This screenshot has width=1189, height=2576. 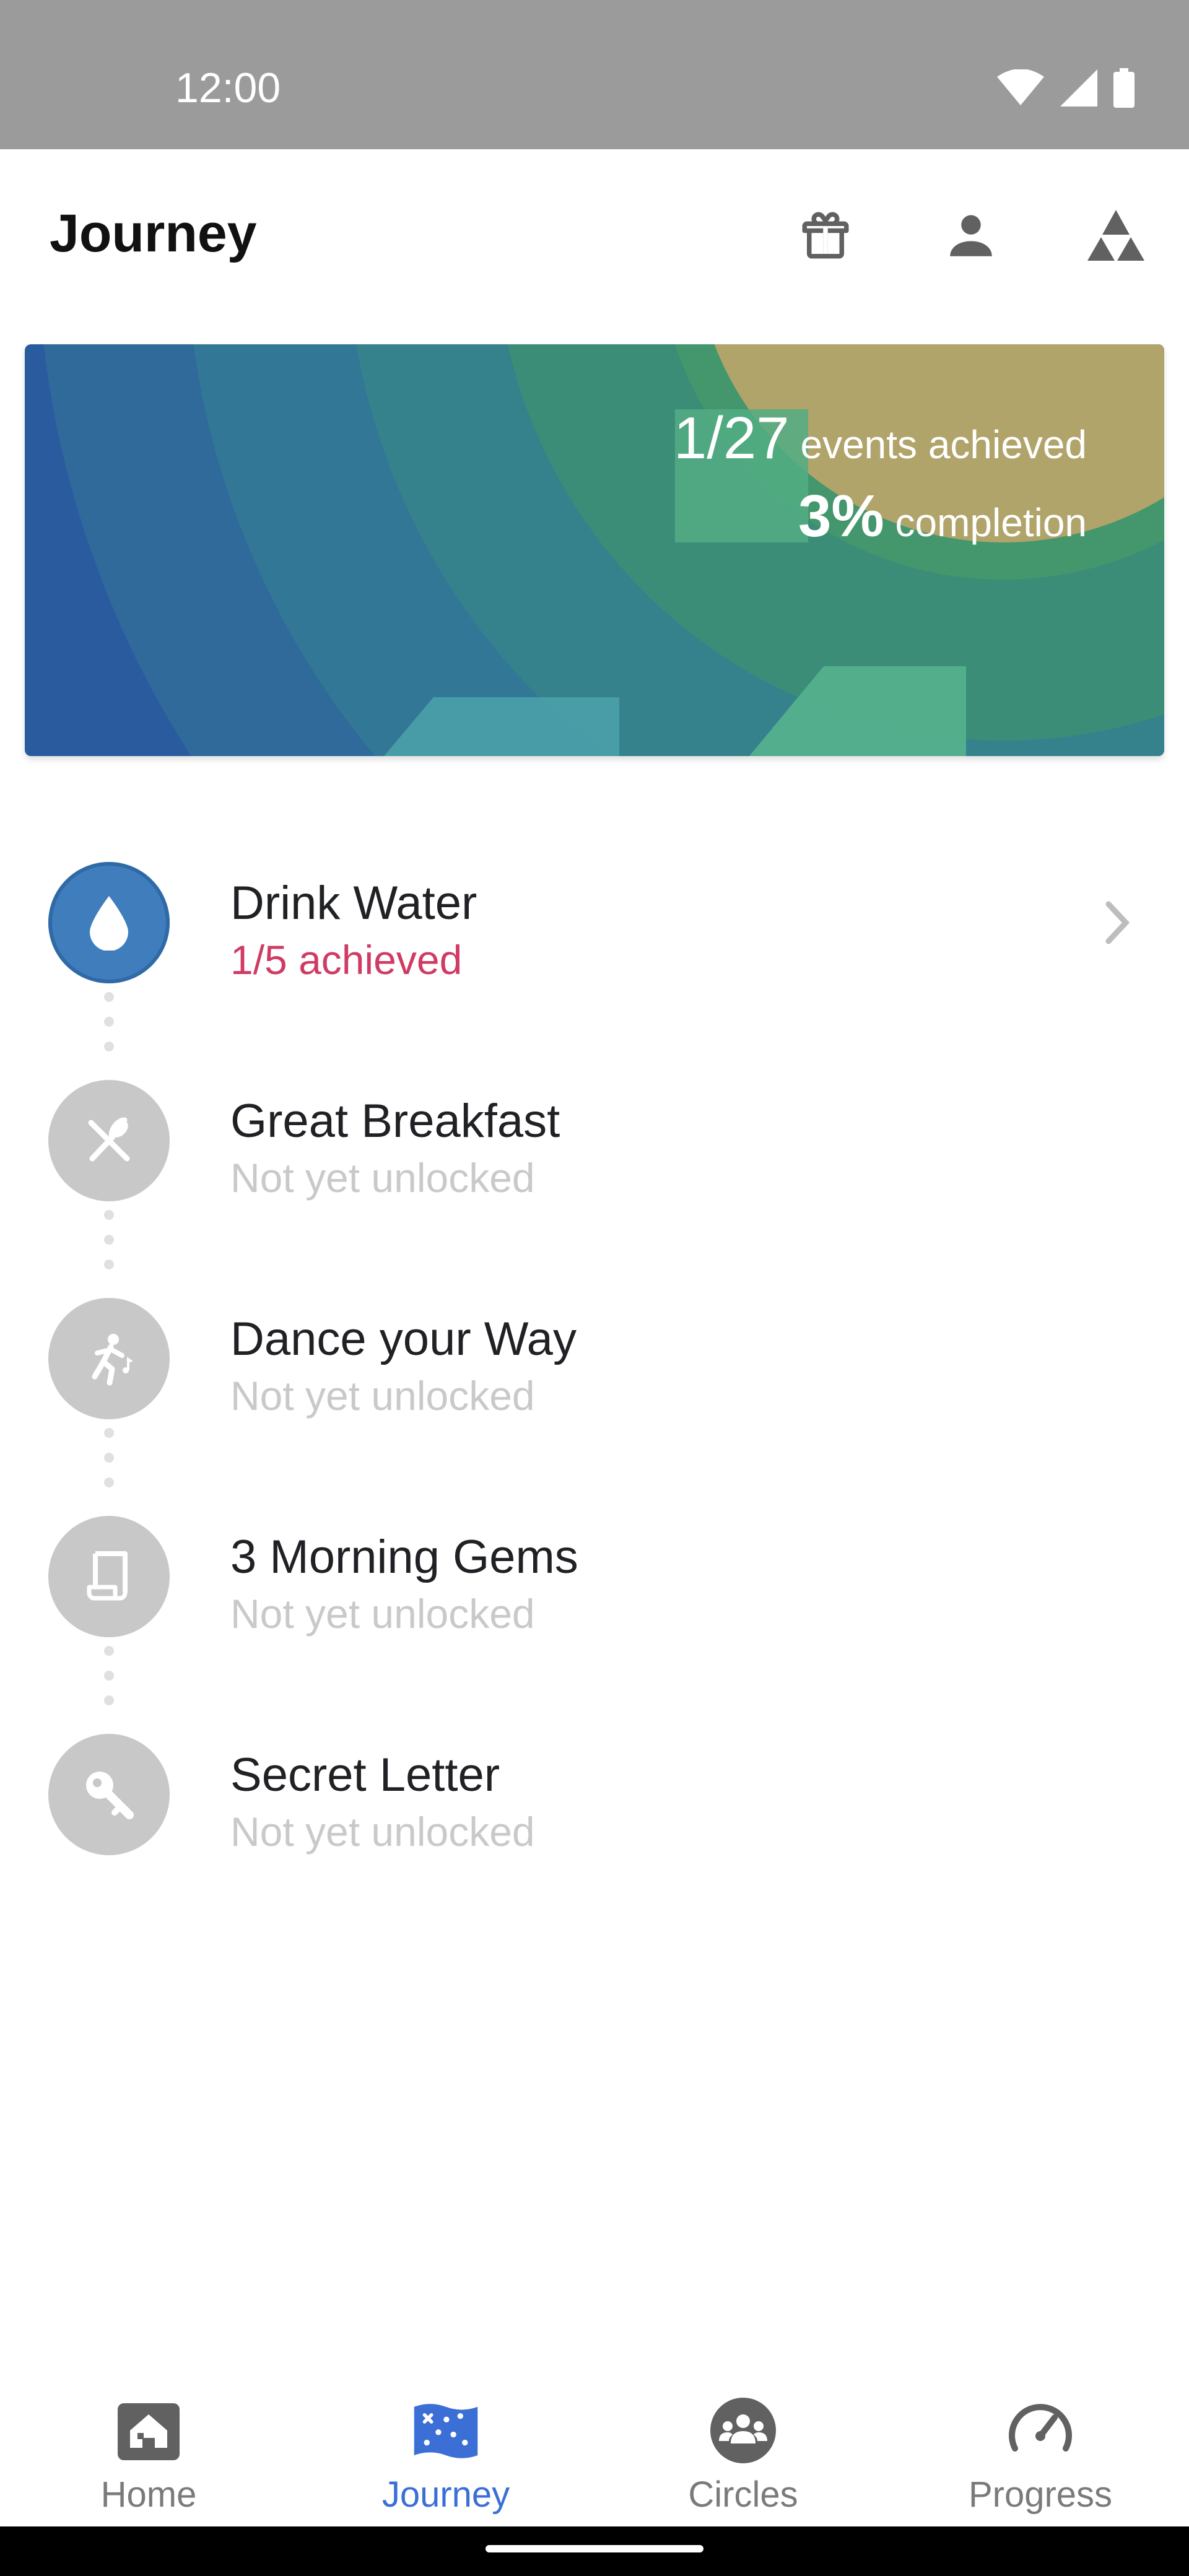 What do you see at coordinates (594, 1375) in the screenshot?
I see `journey-item: Dance your Way Not yet unlocked` at bounding box center [594, 1375].